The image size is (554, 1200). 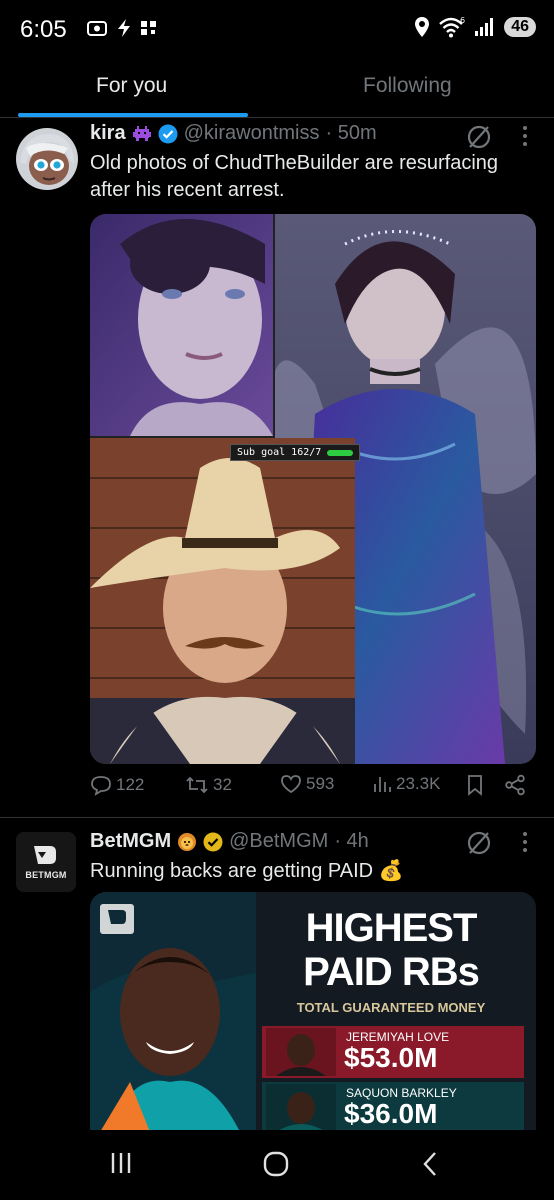 I want to click on tweet-time: · 50m, so click(x=351, y=133).